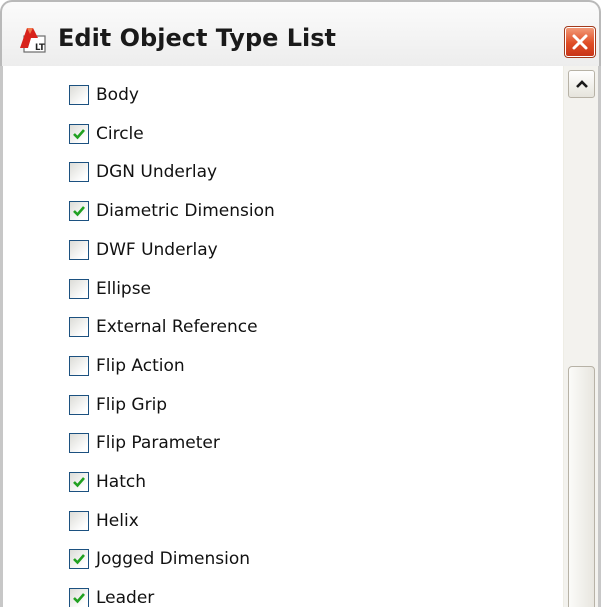 This screenshot has height=607, width=601. Describe the element at coordinates (305, 482) in the screenshot. I see `list-item: Hatch` at that location.